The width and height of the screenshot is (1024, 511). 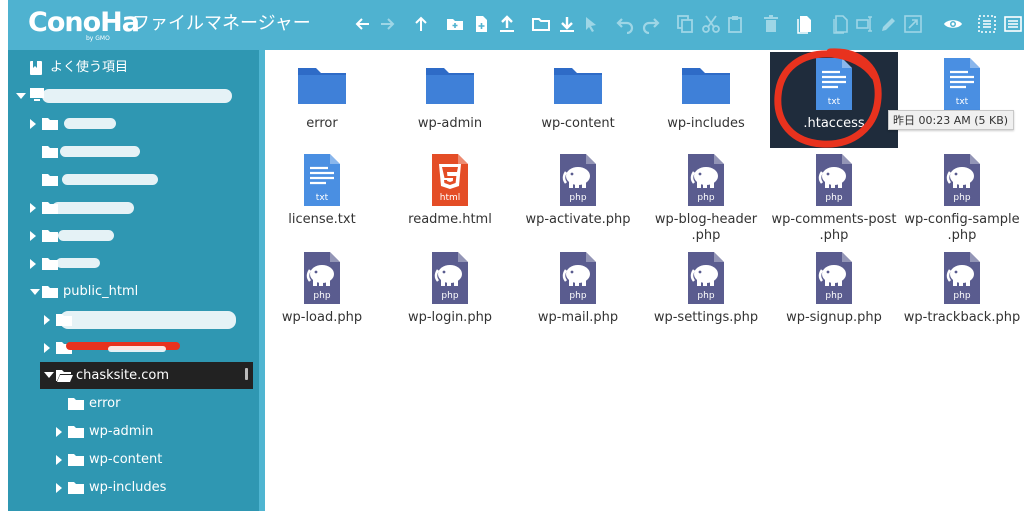 I want to click on file-item: error, so click(x=322, y=100).